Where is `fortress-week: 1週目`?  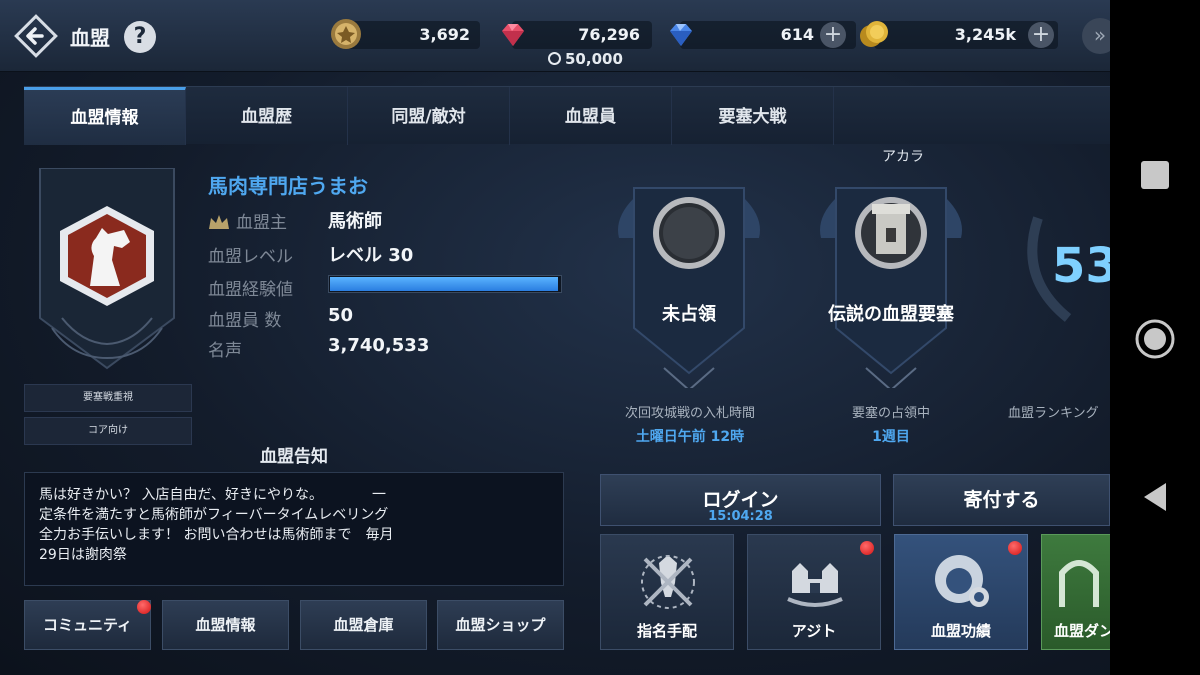
fortress-week: 1週目 is located at coordinates (891, 437).